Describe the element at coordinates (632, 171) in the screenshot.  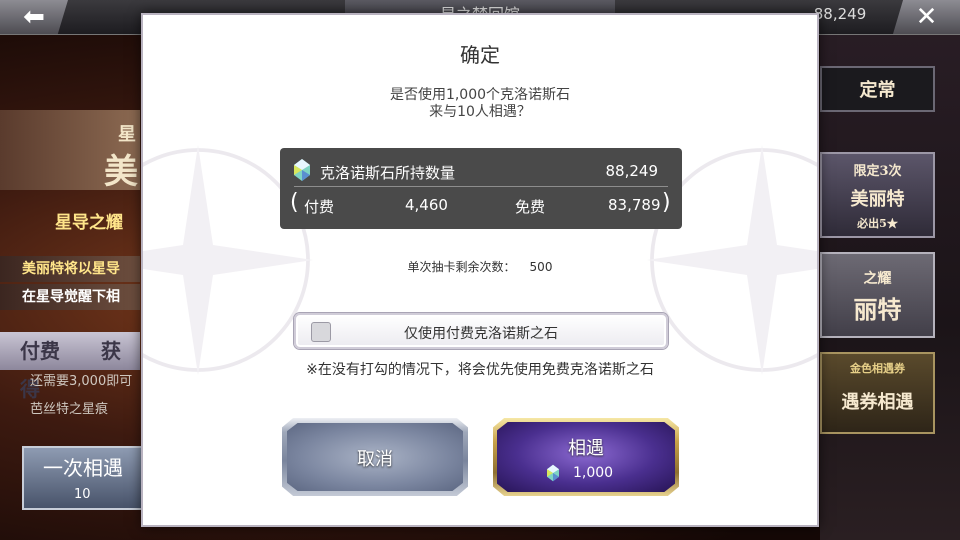
I see `stone-total: 88,249` at that location.